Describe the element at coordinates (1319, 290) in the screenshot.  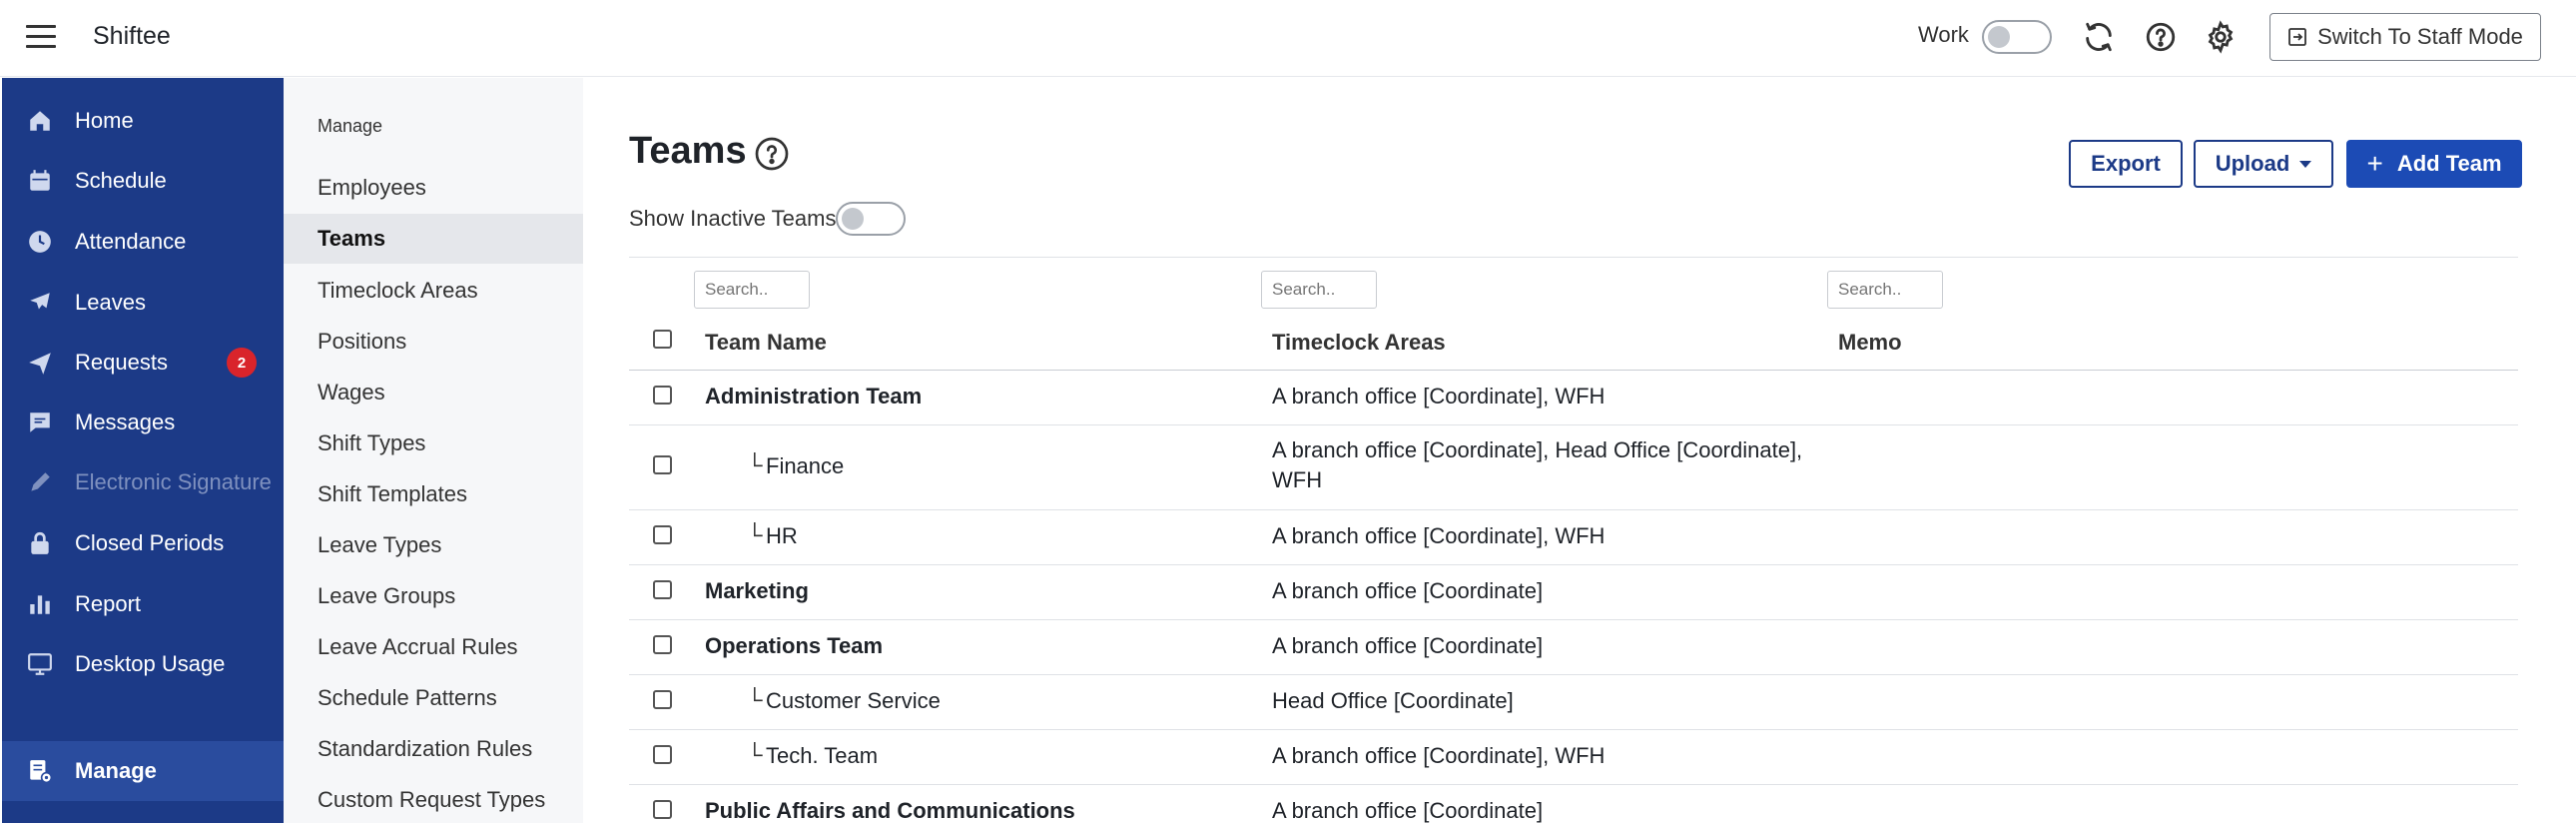
I see `timeclock-areas-search-input` at that location.